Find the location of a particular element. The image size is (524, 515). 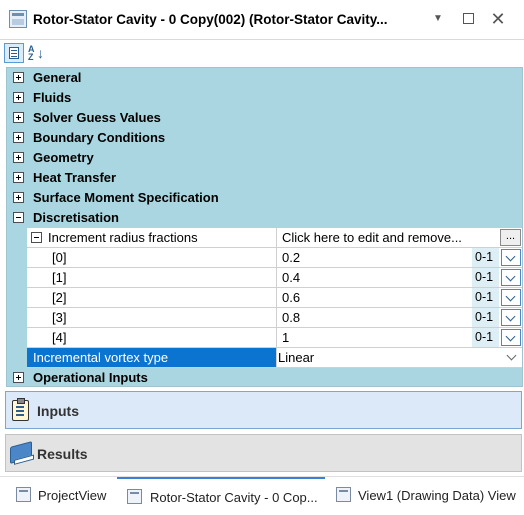

category-label: Geometry is located at coordinates (63, 157).